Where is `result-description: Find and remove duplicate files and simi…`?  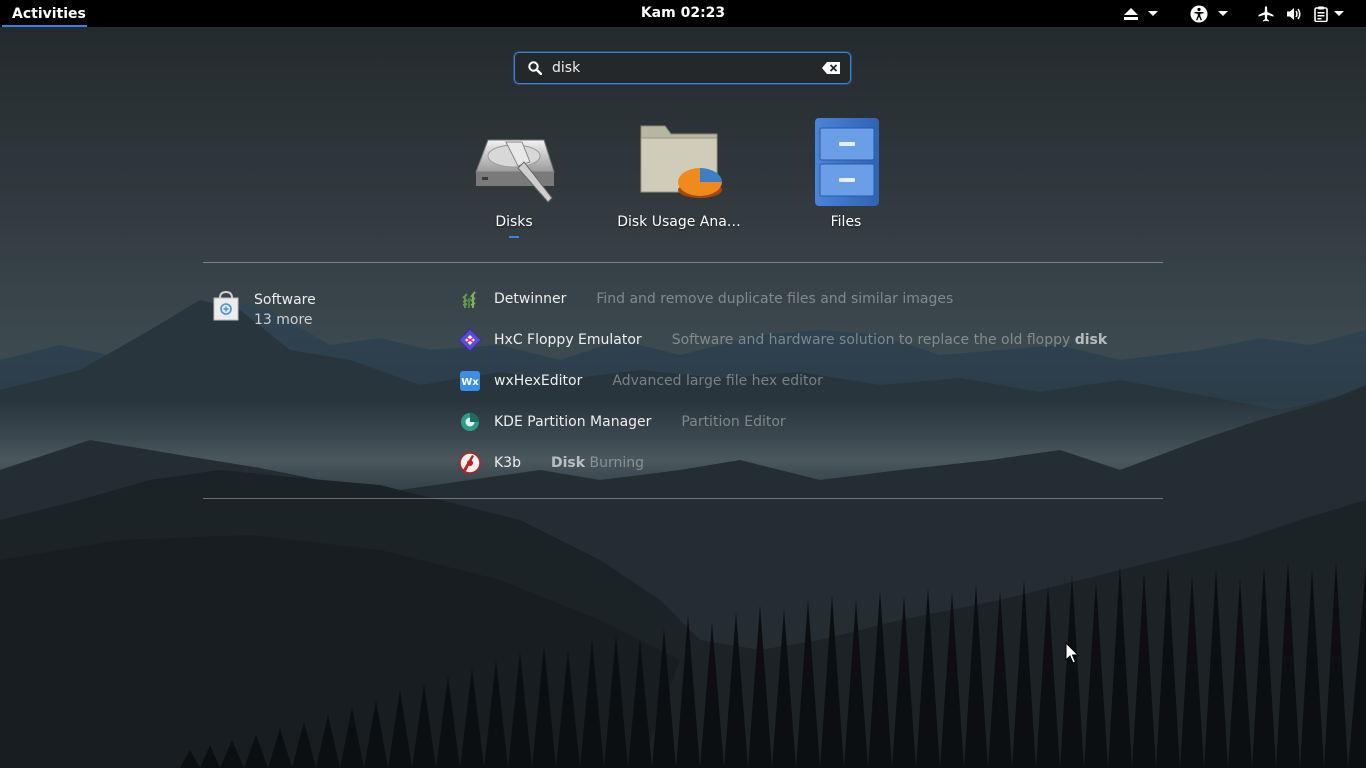
result-description: Find and remove duplicate files and simi… is located at coordinates (775, 299).